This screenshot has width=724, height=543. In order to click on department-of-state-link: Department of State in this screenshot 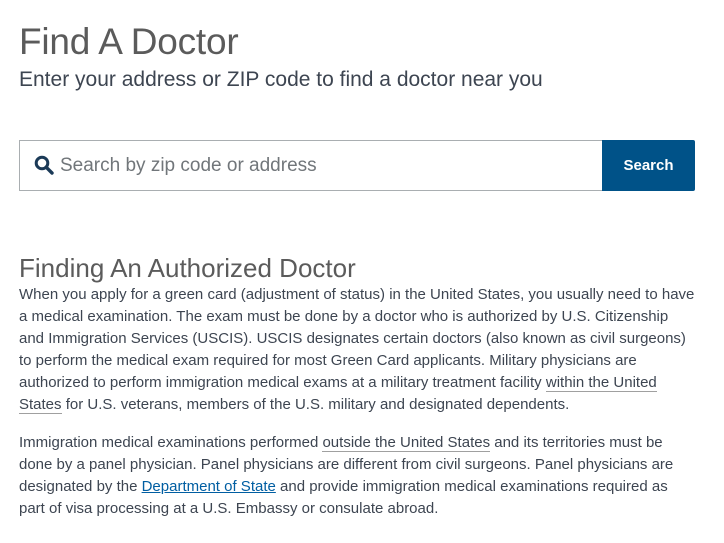, I will do `click(209, 486)`.